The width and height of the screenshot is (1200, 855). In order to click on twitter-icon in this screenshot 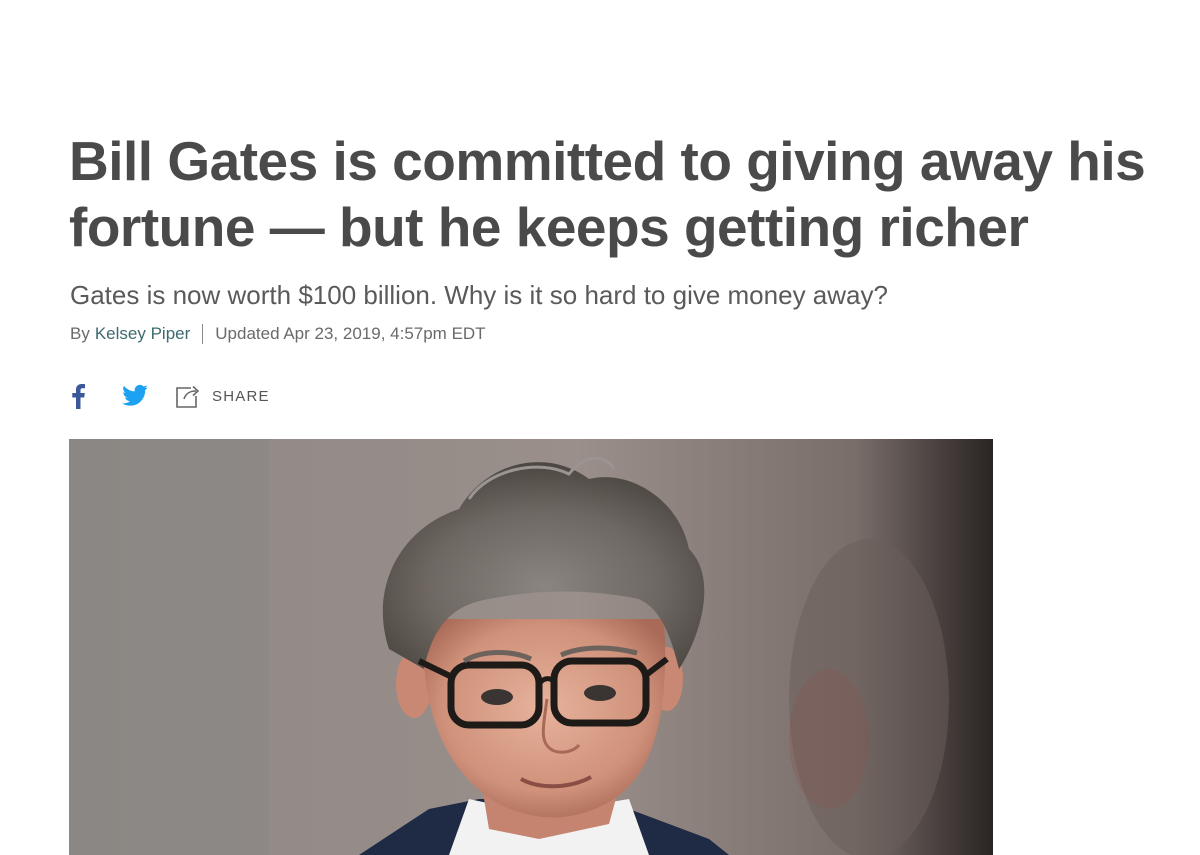, I will do `click(135, 395)`.